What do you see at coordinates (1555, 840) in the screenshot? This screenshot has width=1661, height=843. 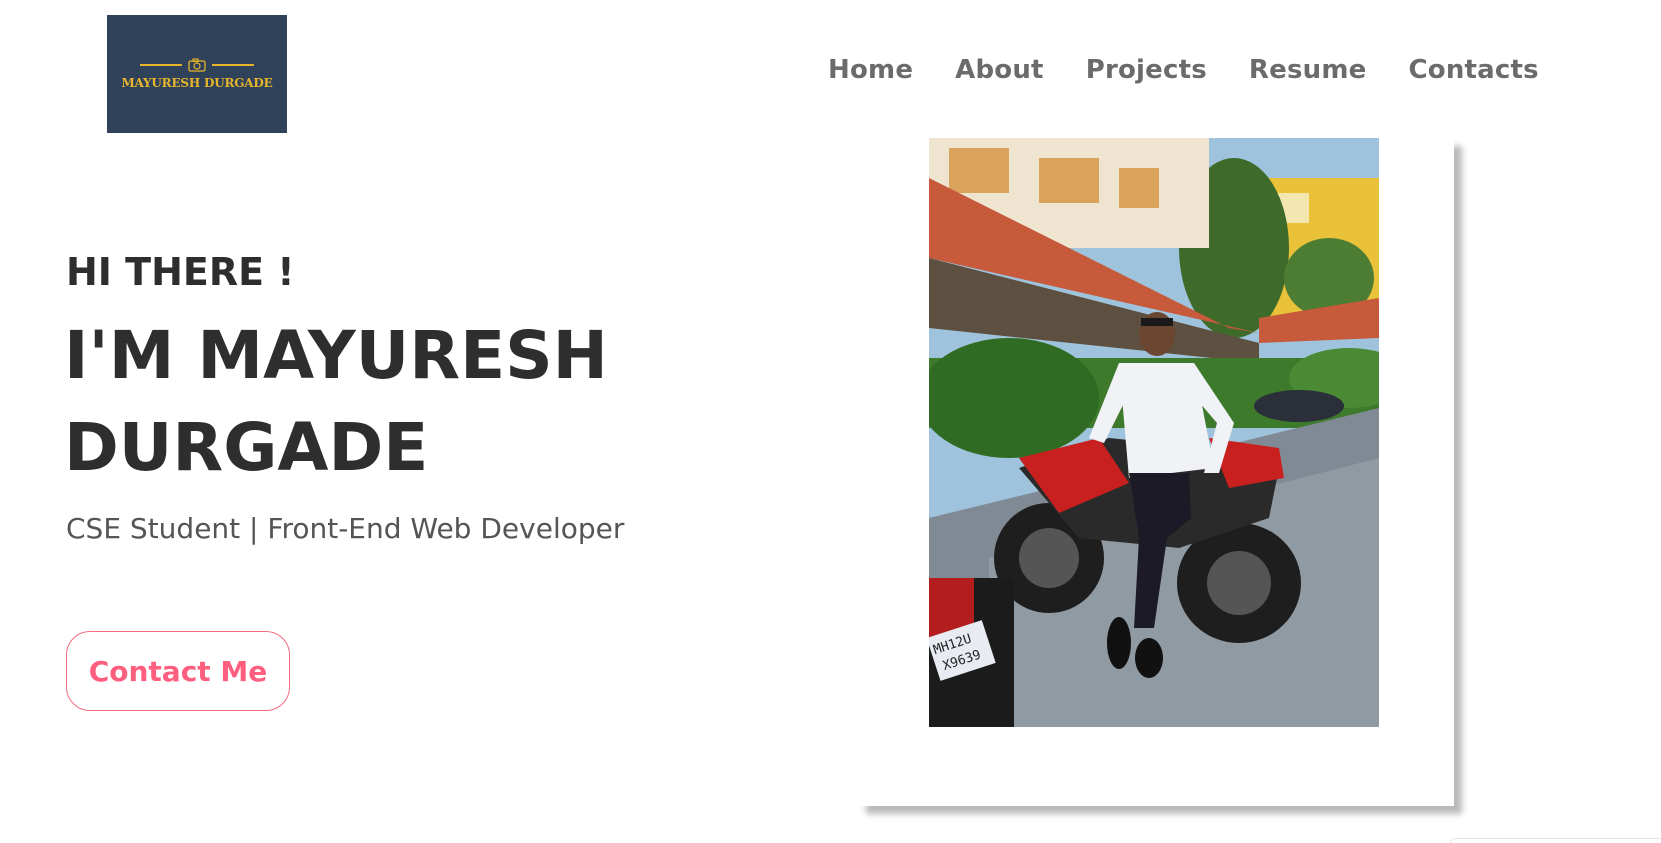 I see `corner-edge` at bounding box center [1555, 840].